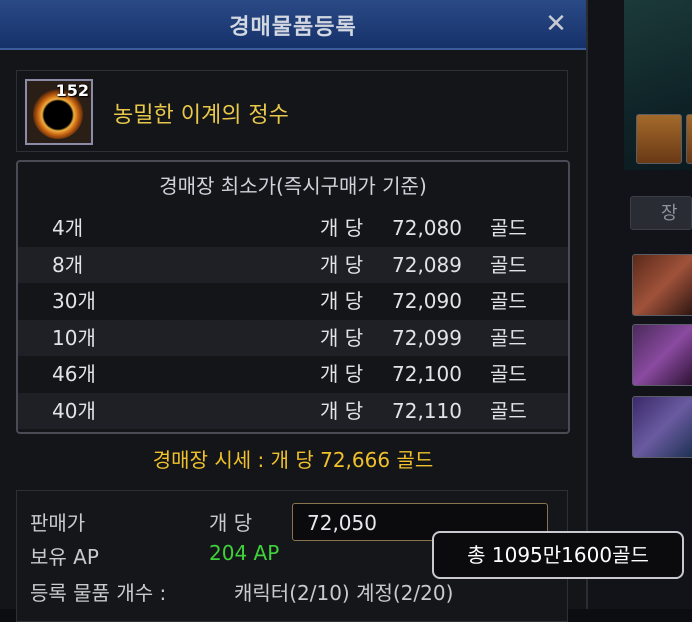  I want to click on background-tab: 장, so click(661, 213).